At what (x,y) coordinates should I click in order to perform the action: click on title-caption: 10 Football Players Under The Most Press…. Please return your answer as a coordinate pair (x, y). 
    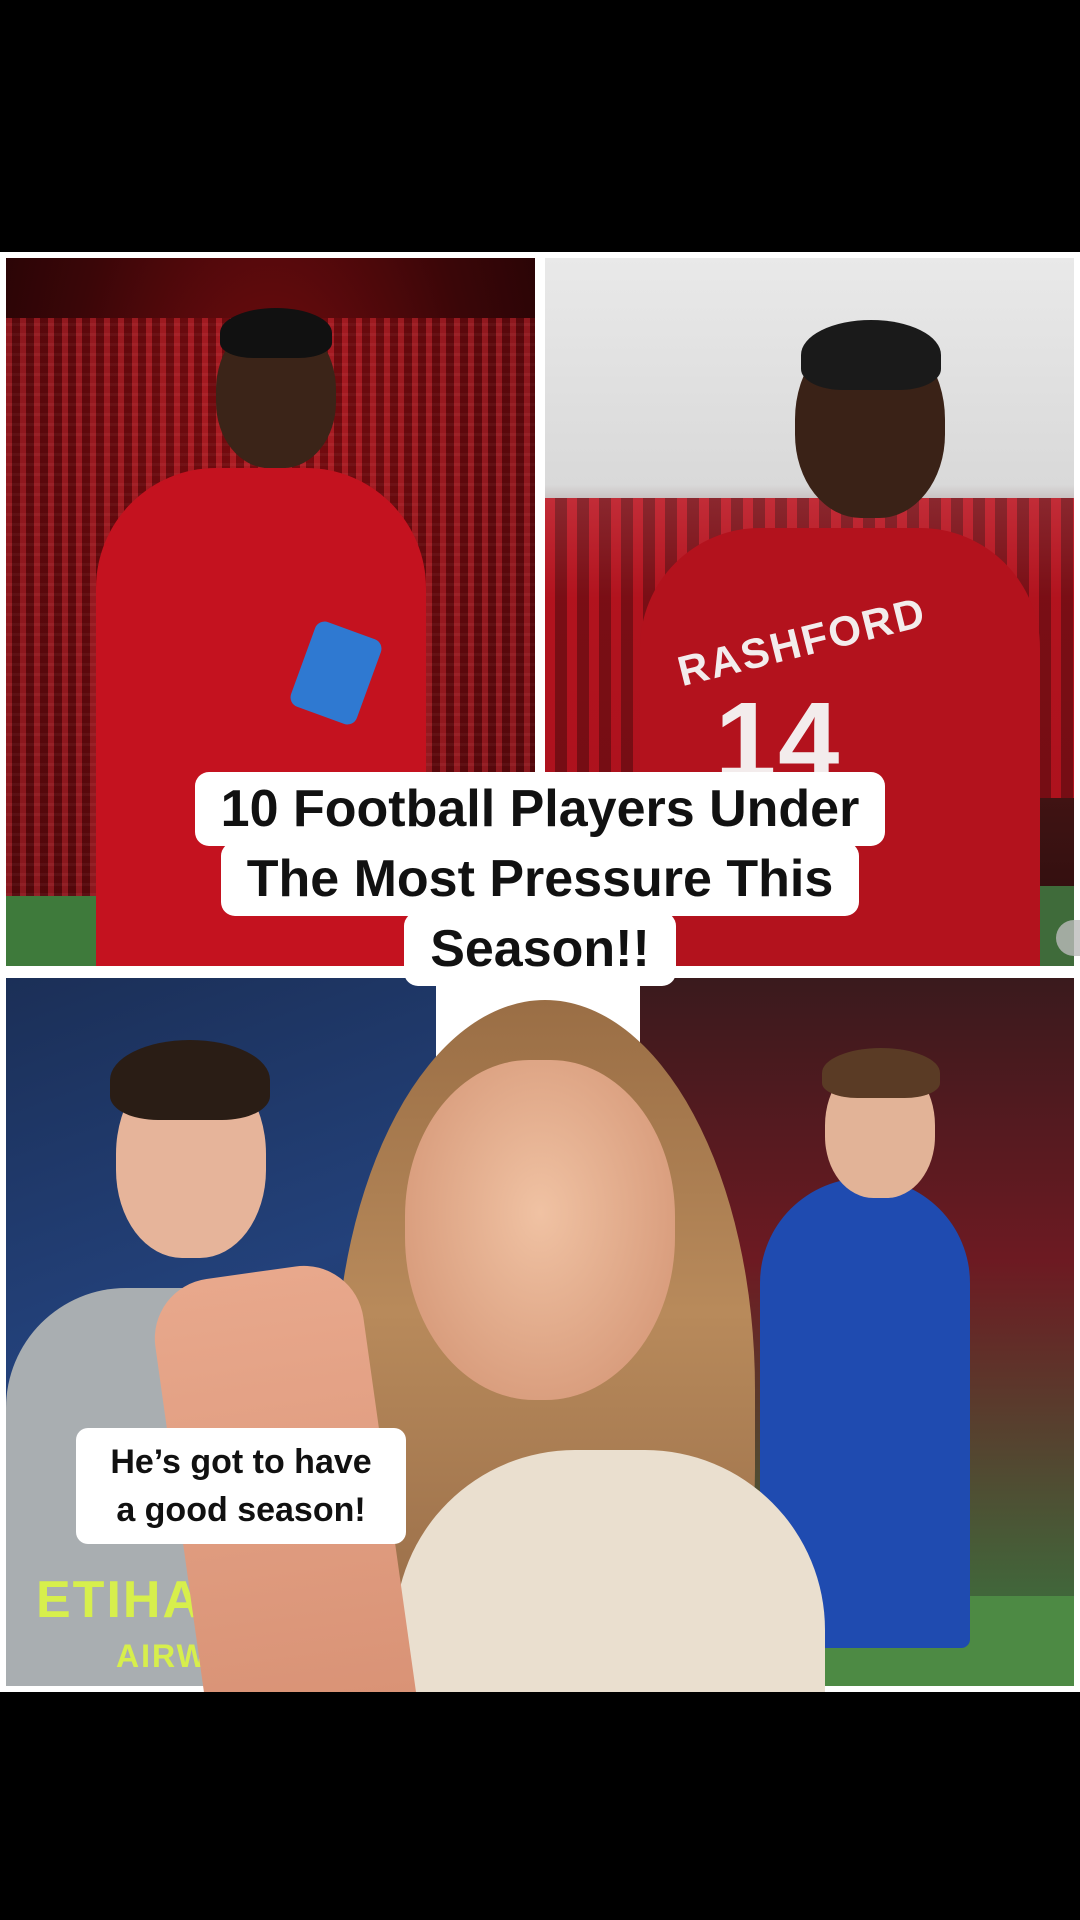
    Looking at the image, I should click on (540, 879).